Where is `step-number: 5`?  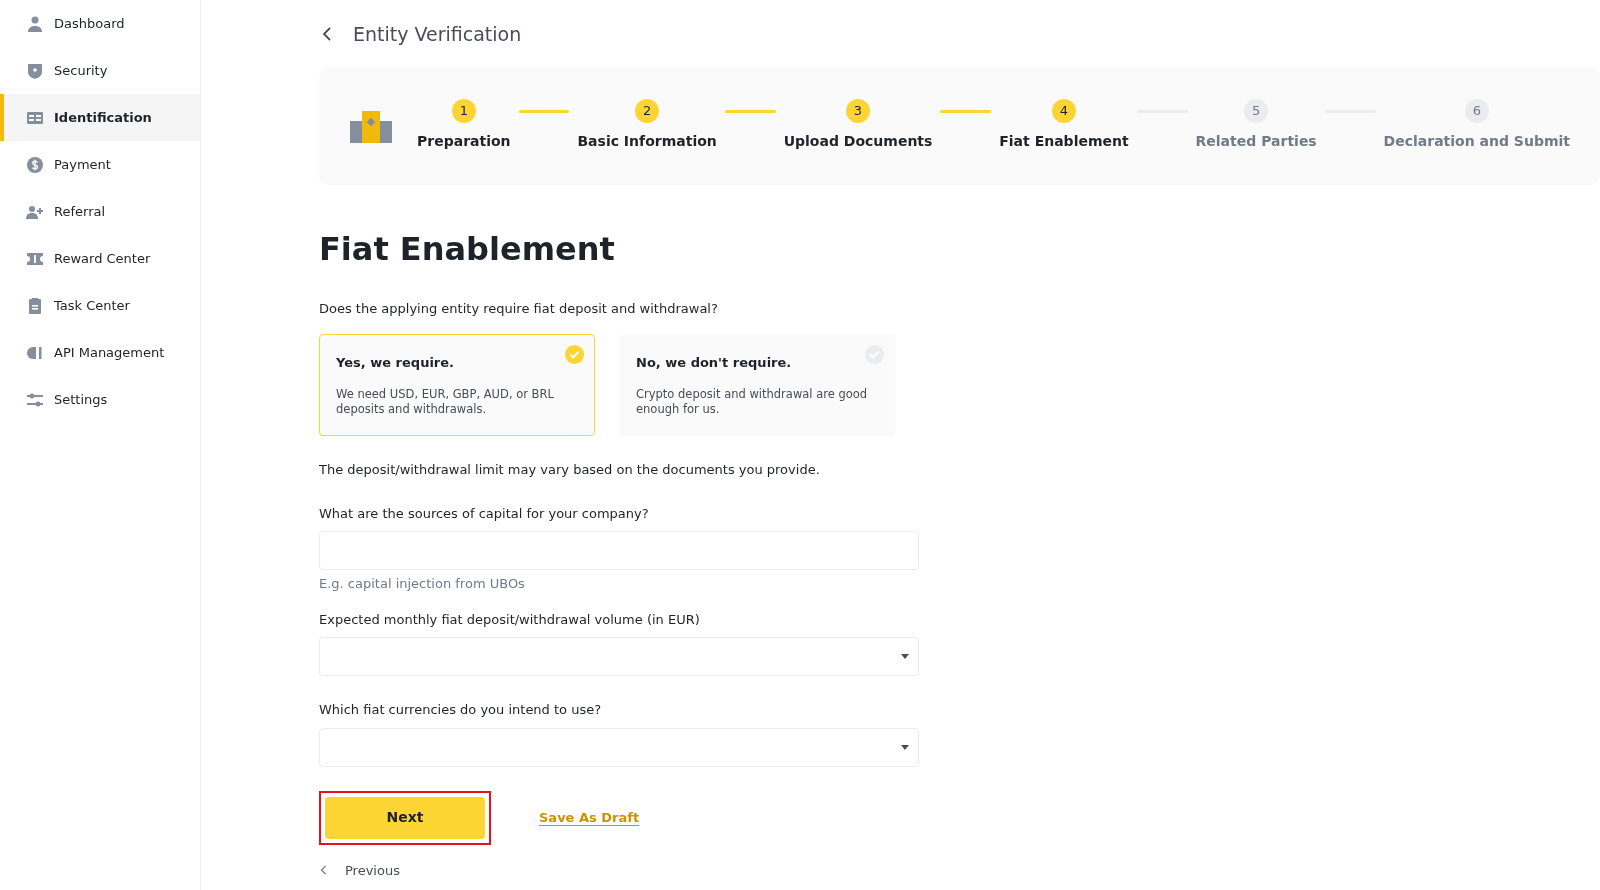 step-number: 5 is located at coordinates (1256, 111).